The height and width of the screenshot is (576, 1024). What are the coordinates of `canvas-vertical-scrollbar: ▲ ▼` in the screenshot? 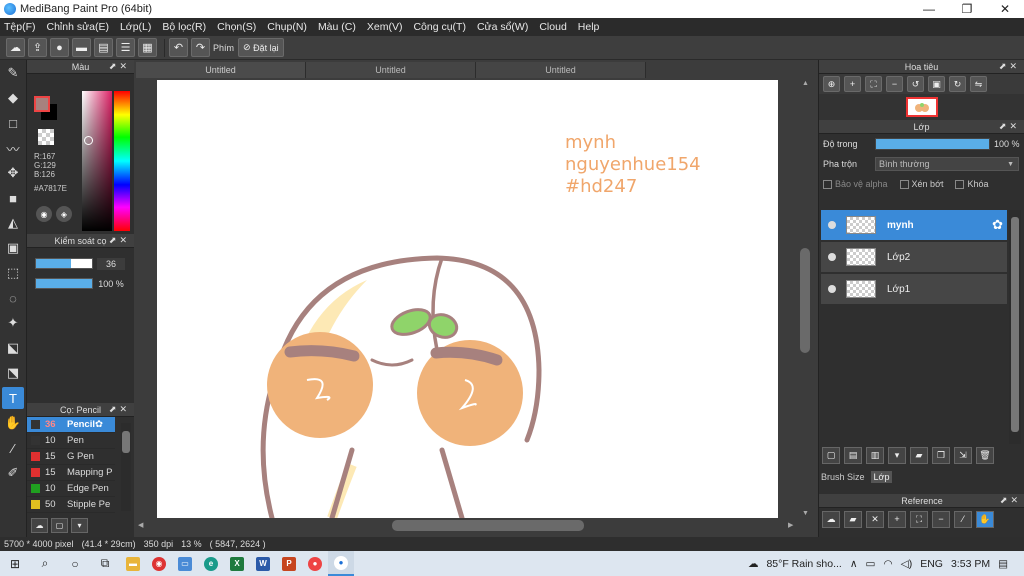 It's located at (805, 300).